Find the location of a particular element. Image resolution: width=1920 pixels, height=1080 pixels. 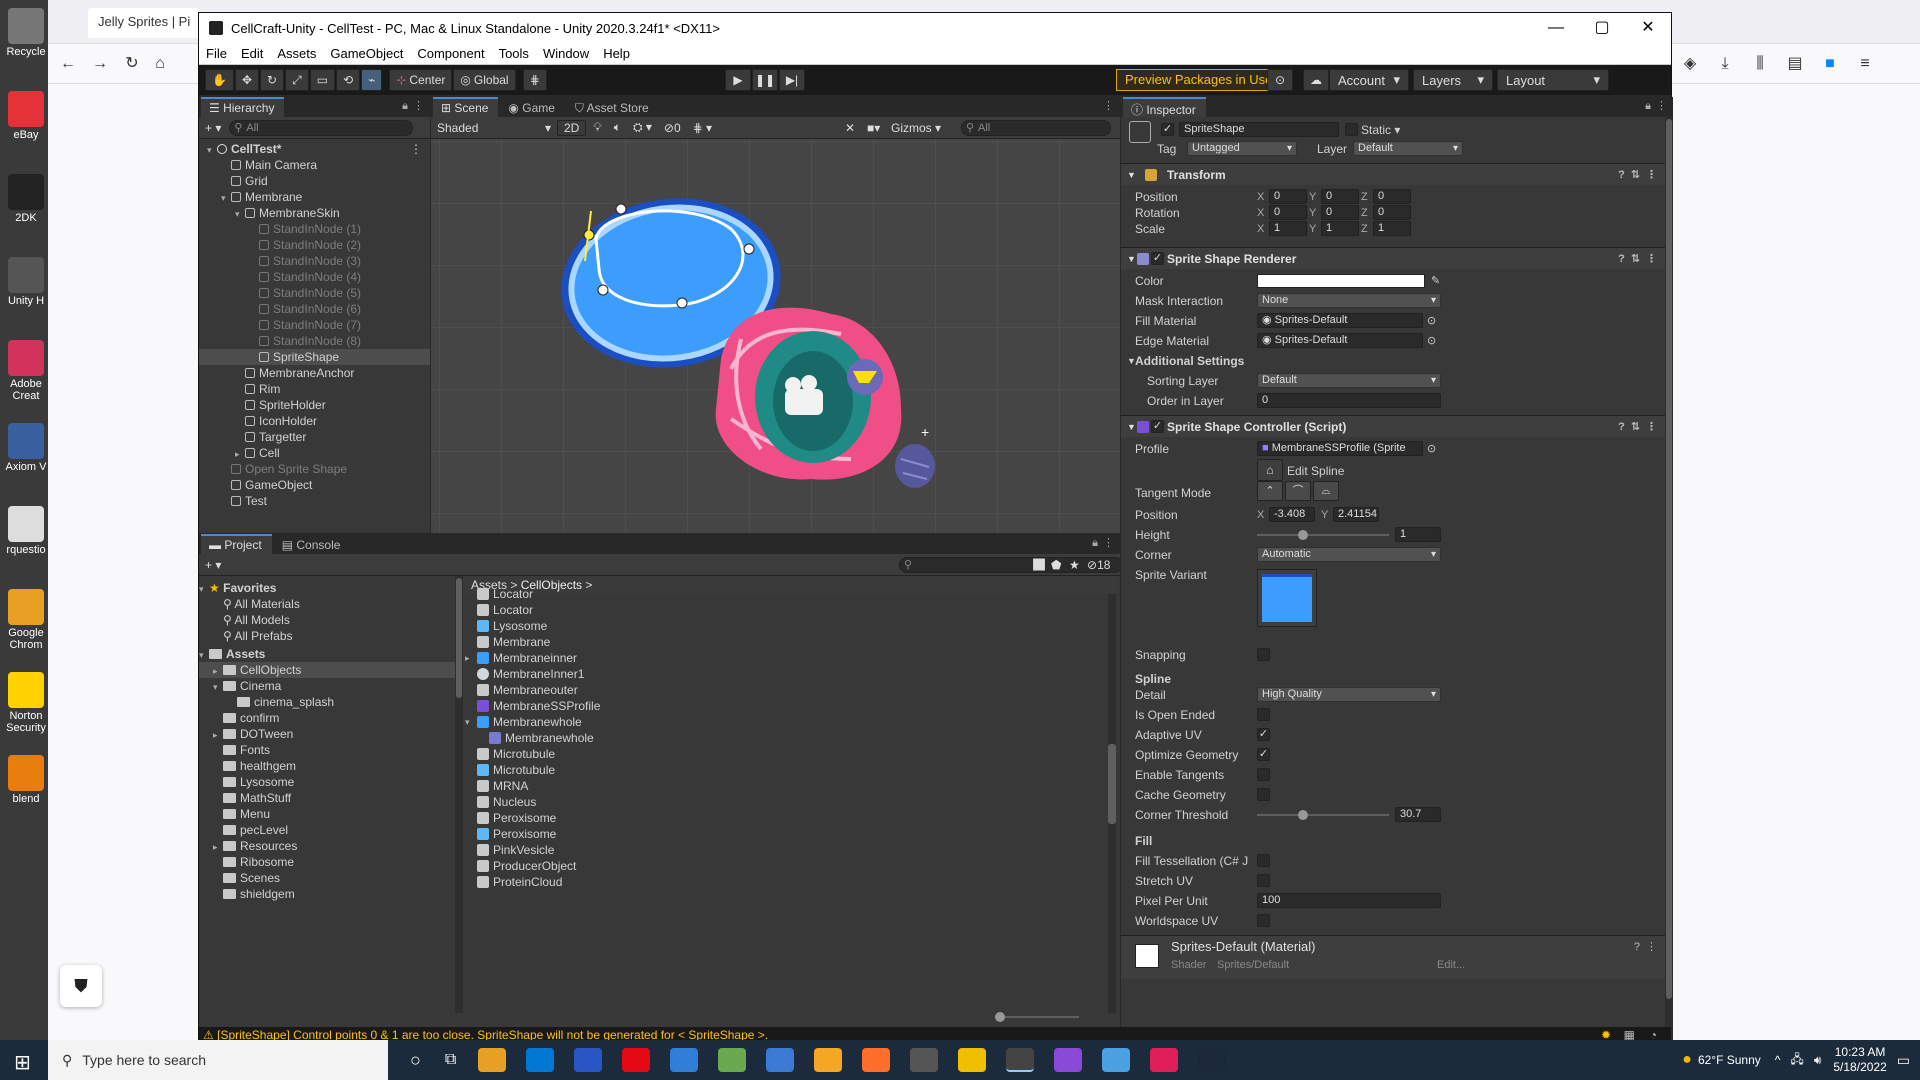

asset-item: MembraneInner1 is located at coordinates (785, 674).